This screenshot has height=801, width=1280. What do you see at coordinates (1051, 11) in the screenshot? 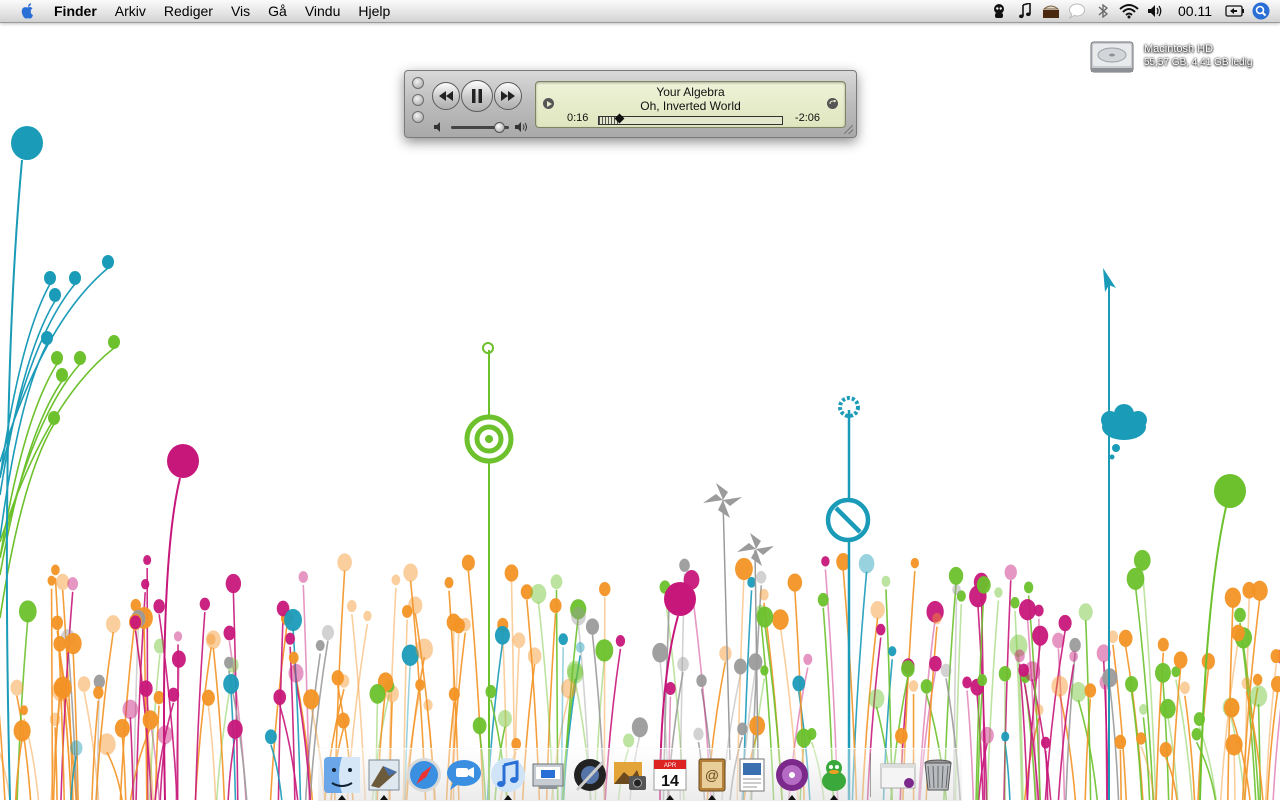
I see `battery-menu-icon` at bounding box center [1051, 11].